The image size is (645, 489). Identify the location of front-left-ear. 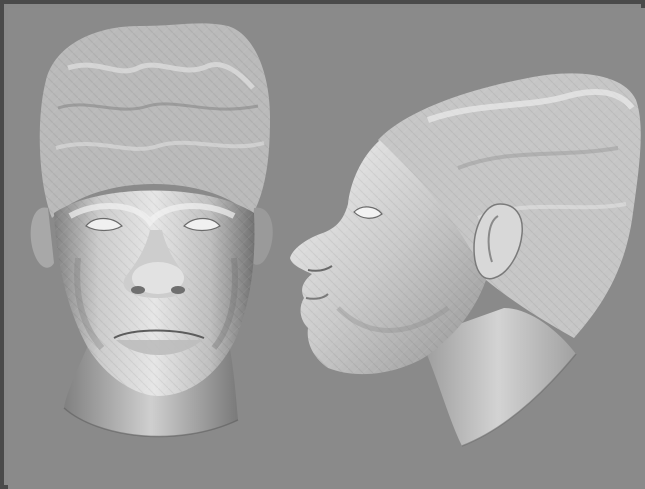
(42, 237).